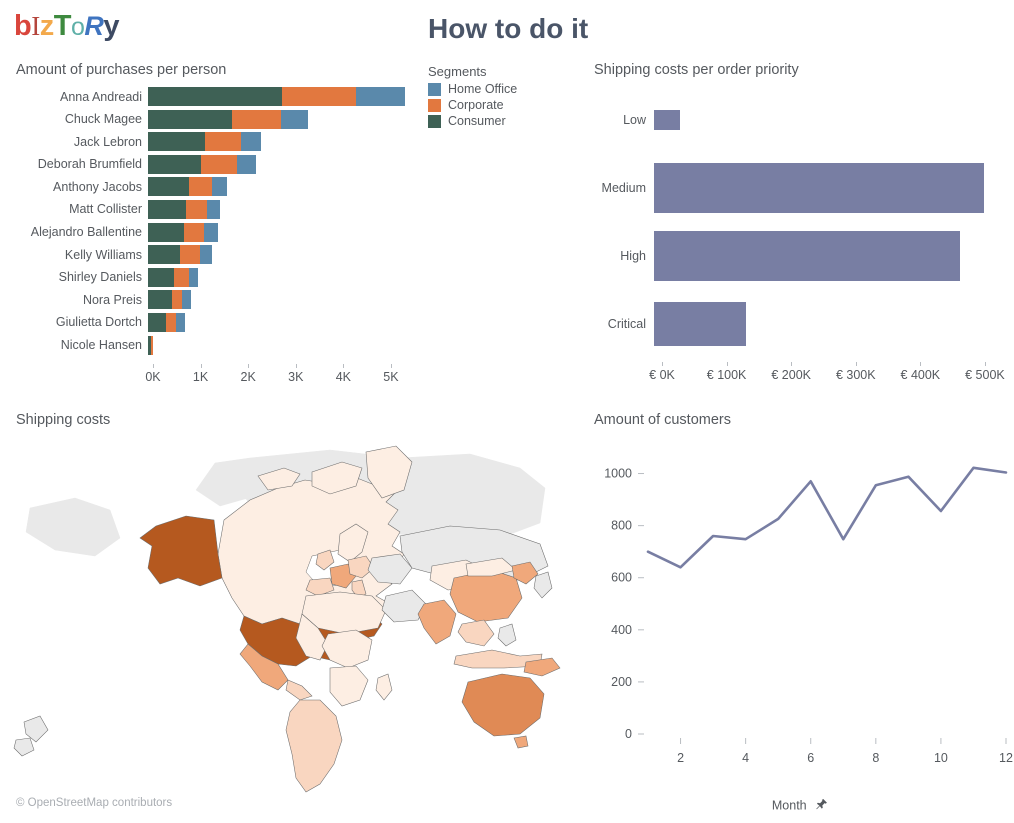  I want to click on purchases-bar-label: Nicole Hansen, so click(101, 345).